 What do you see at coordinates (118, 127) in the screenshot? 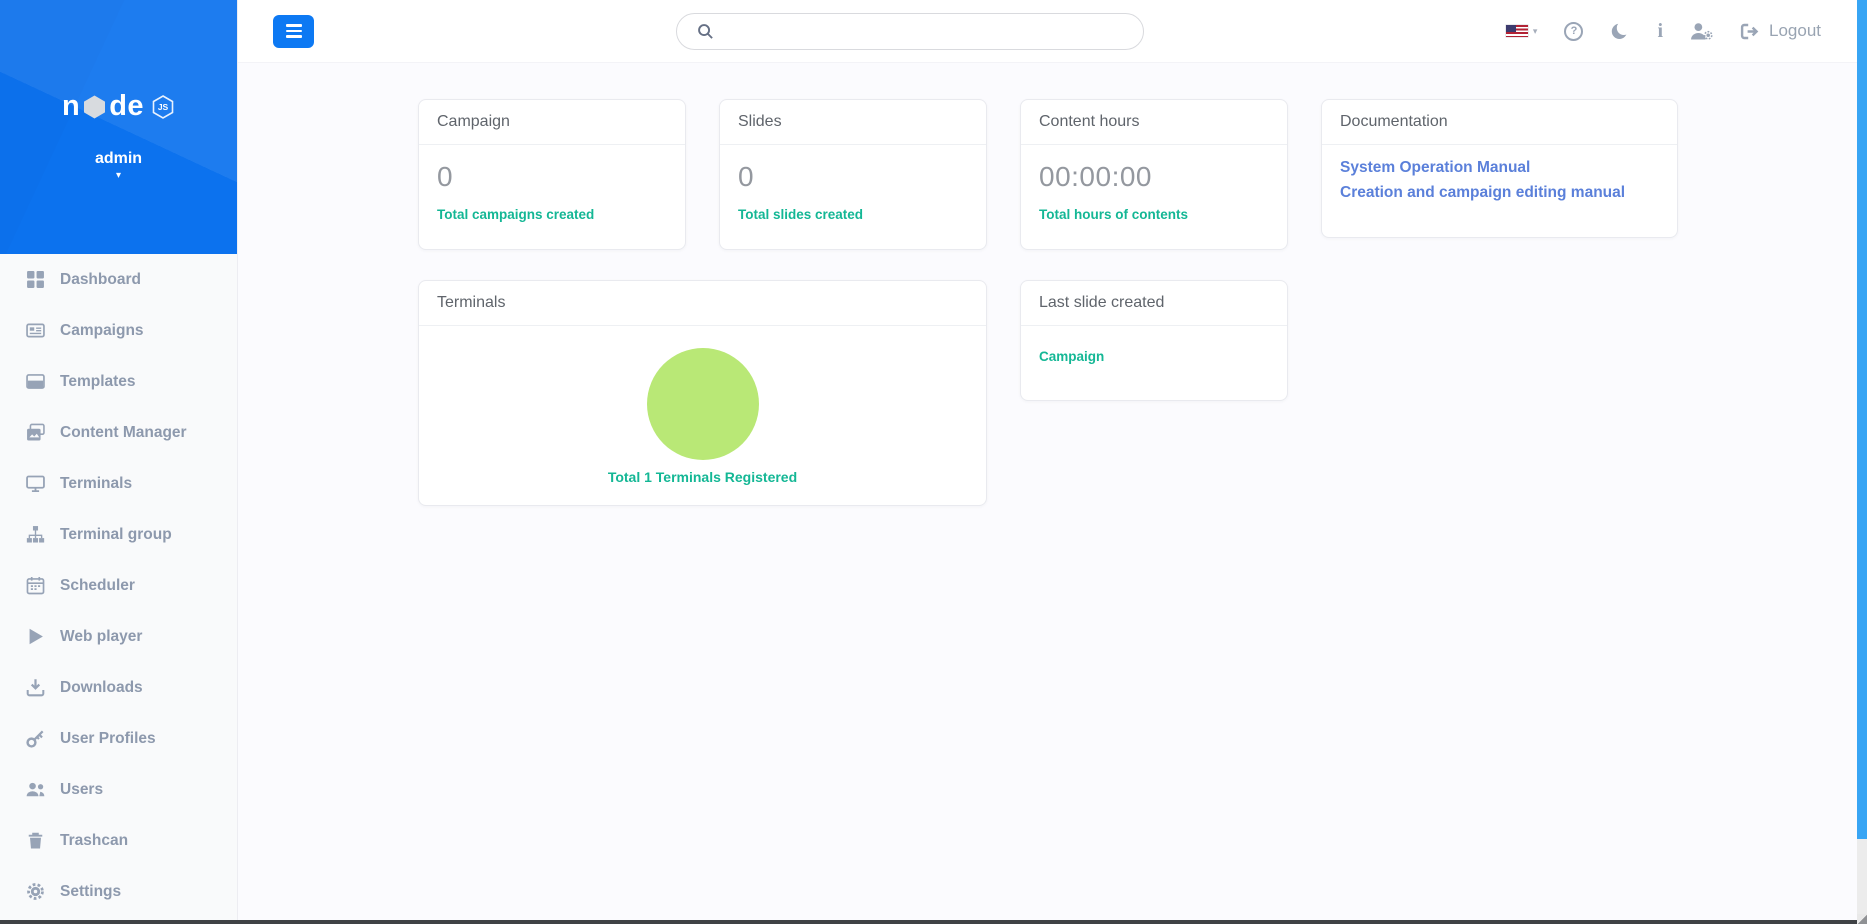
I see `sidebar-header: n de JS admin ▾` at bounding box center [118, 127].